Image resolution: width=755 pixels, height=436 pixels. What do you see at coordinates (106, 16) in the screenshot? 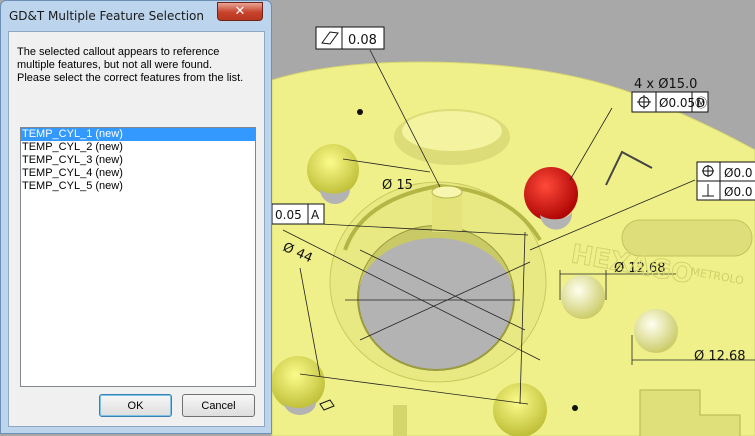
I see `dialog-title: GD&T Multiple Feature Selection` at bounding box center [106, 16].